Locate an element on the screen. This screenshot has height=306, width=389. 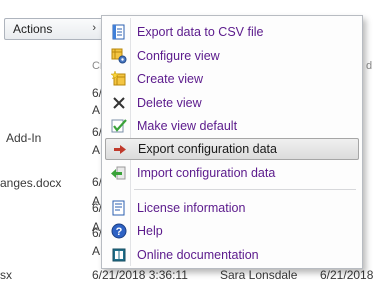
chevron-right-icon: › is located at coordinates (94, 28).